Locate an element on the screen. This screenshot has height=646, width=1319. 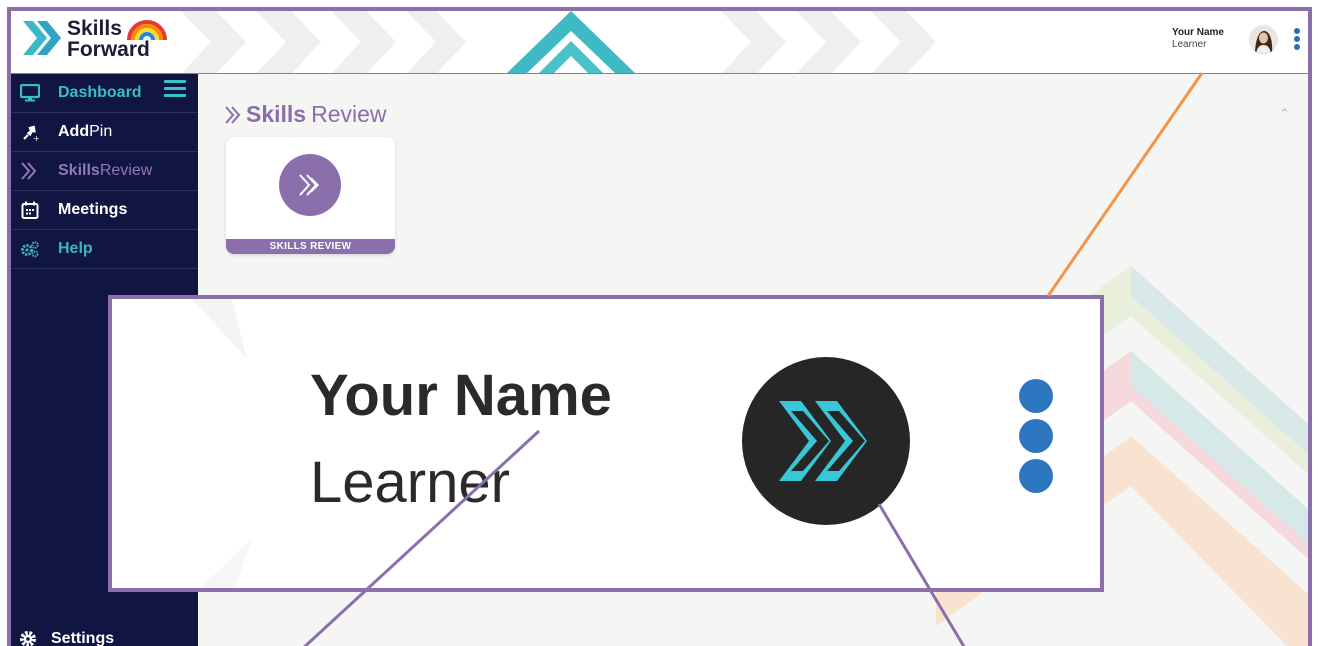
page-title-bold: Skills is located at coordinates (276, 114).